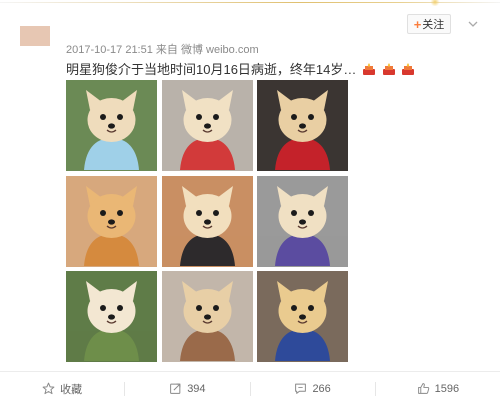 Image resolution: width=500 pixels, height=405 pixels. I want to click on top-decoration, so click(250, 5).